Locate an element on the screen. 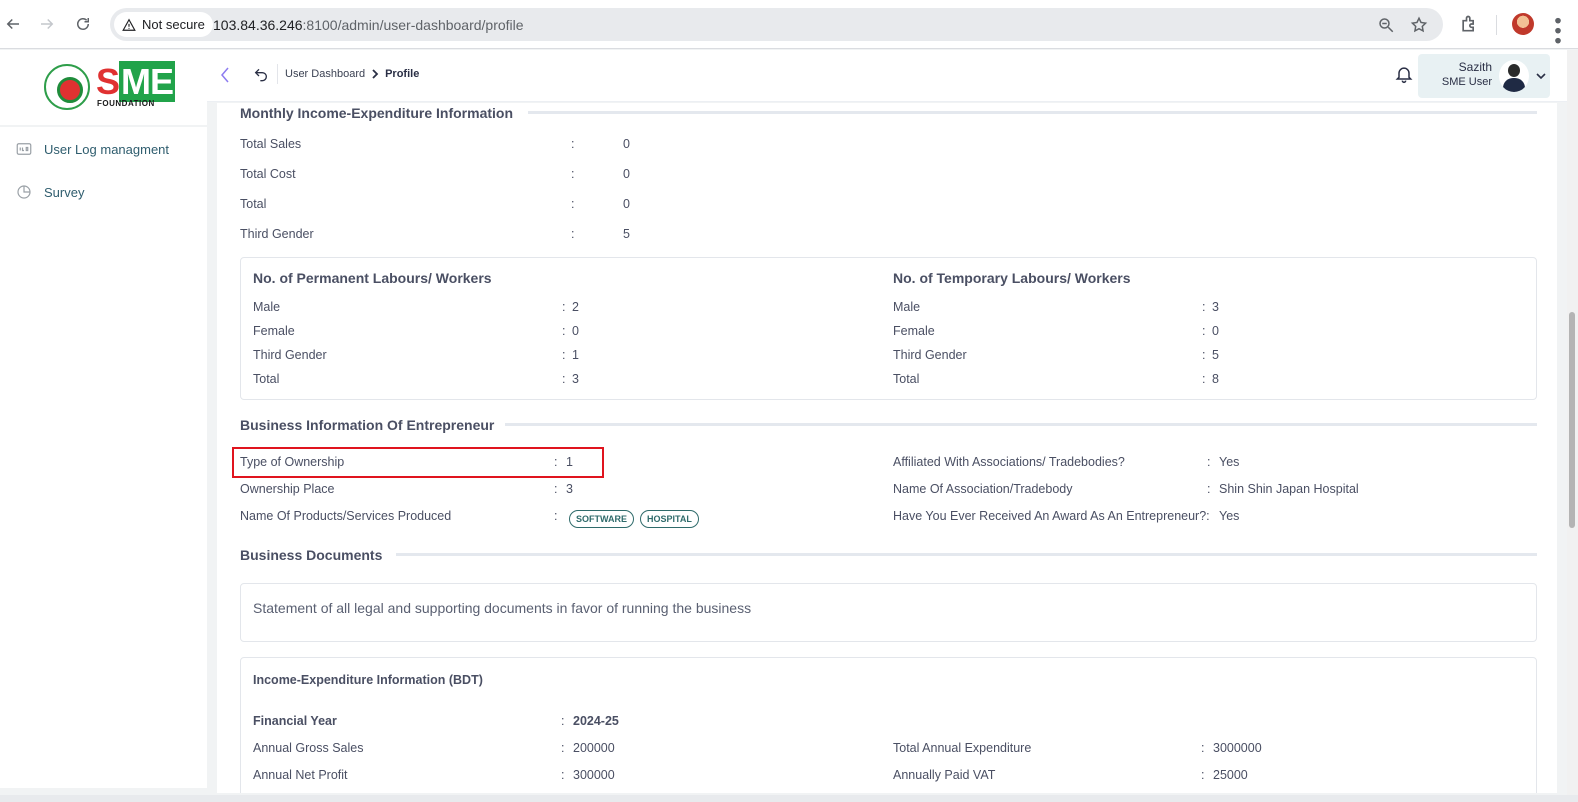  affiliated-value: Yes is located at coordinates (1229, 462).